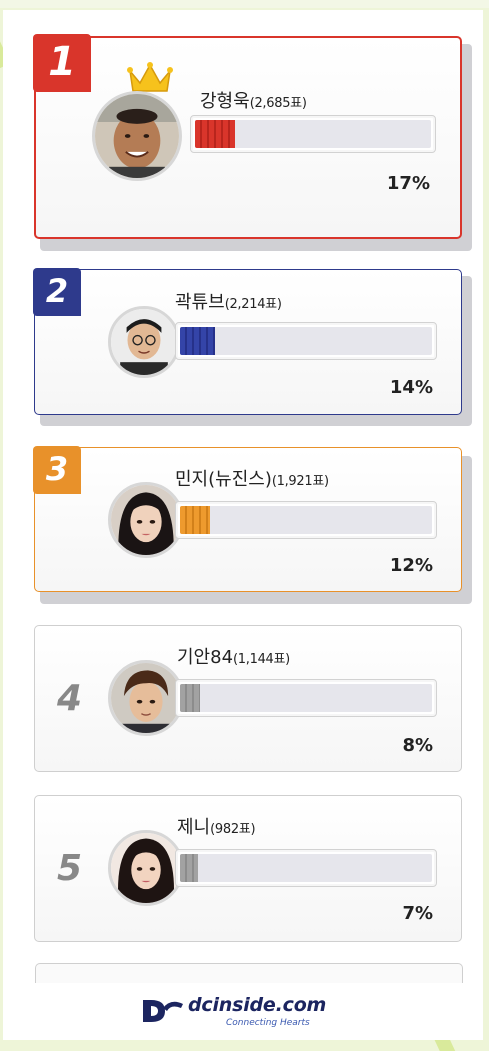 The height and width of the screenshot is (1051, 489). What do you see at coordinates (261, 659) in the screenshot?
I see `vote-count: (1,144표)` at bounding box center [261, 659].